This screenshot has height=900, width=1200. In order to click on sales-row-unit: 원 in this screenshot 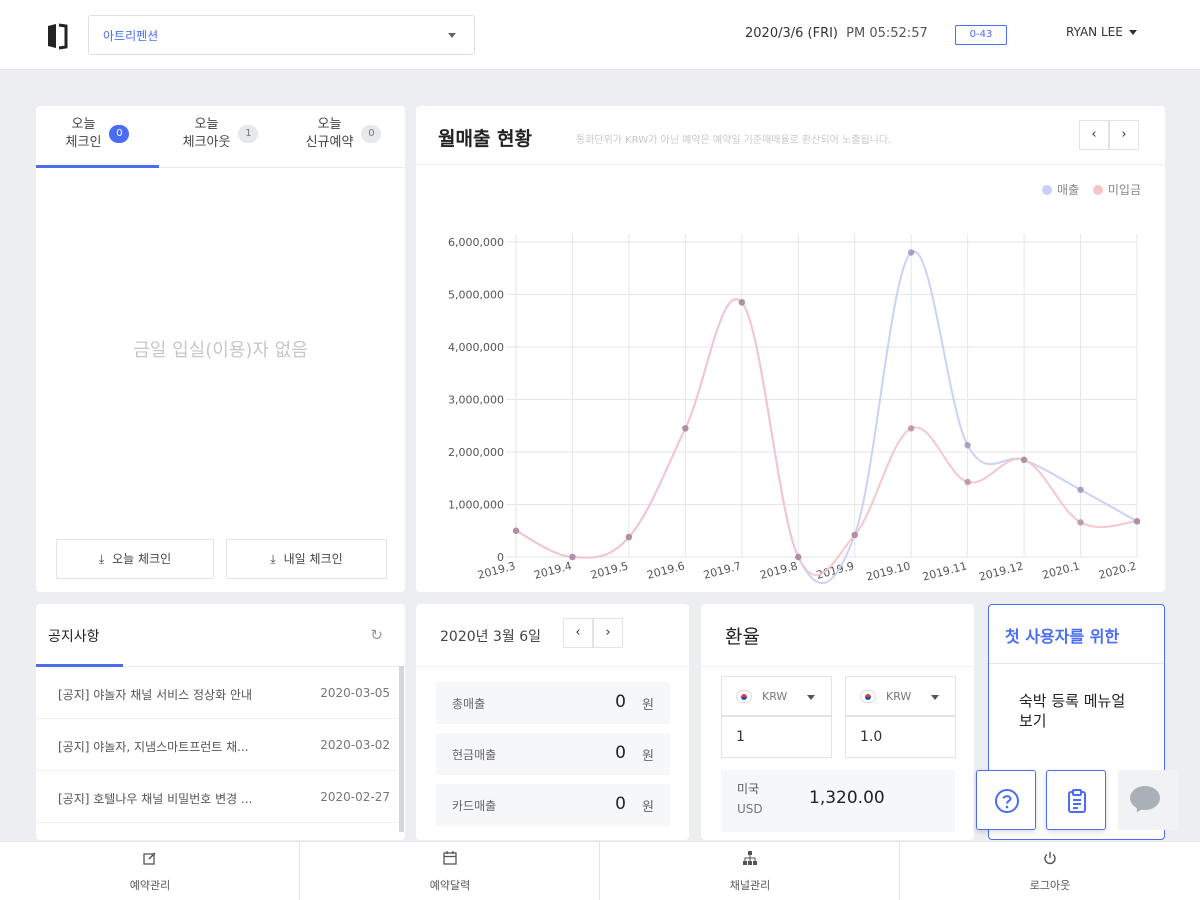, I will do `click(648, 756)`.